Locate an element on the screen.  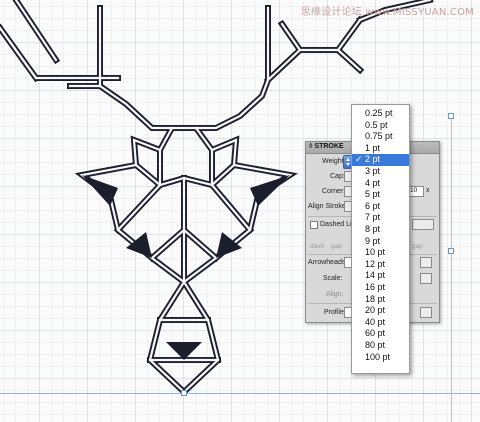
weight-option: 10 pt is located at coordinates (380, 253).